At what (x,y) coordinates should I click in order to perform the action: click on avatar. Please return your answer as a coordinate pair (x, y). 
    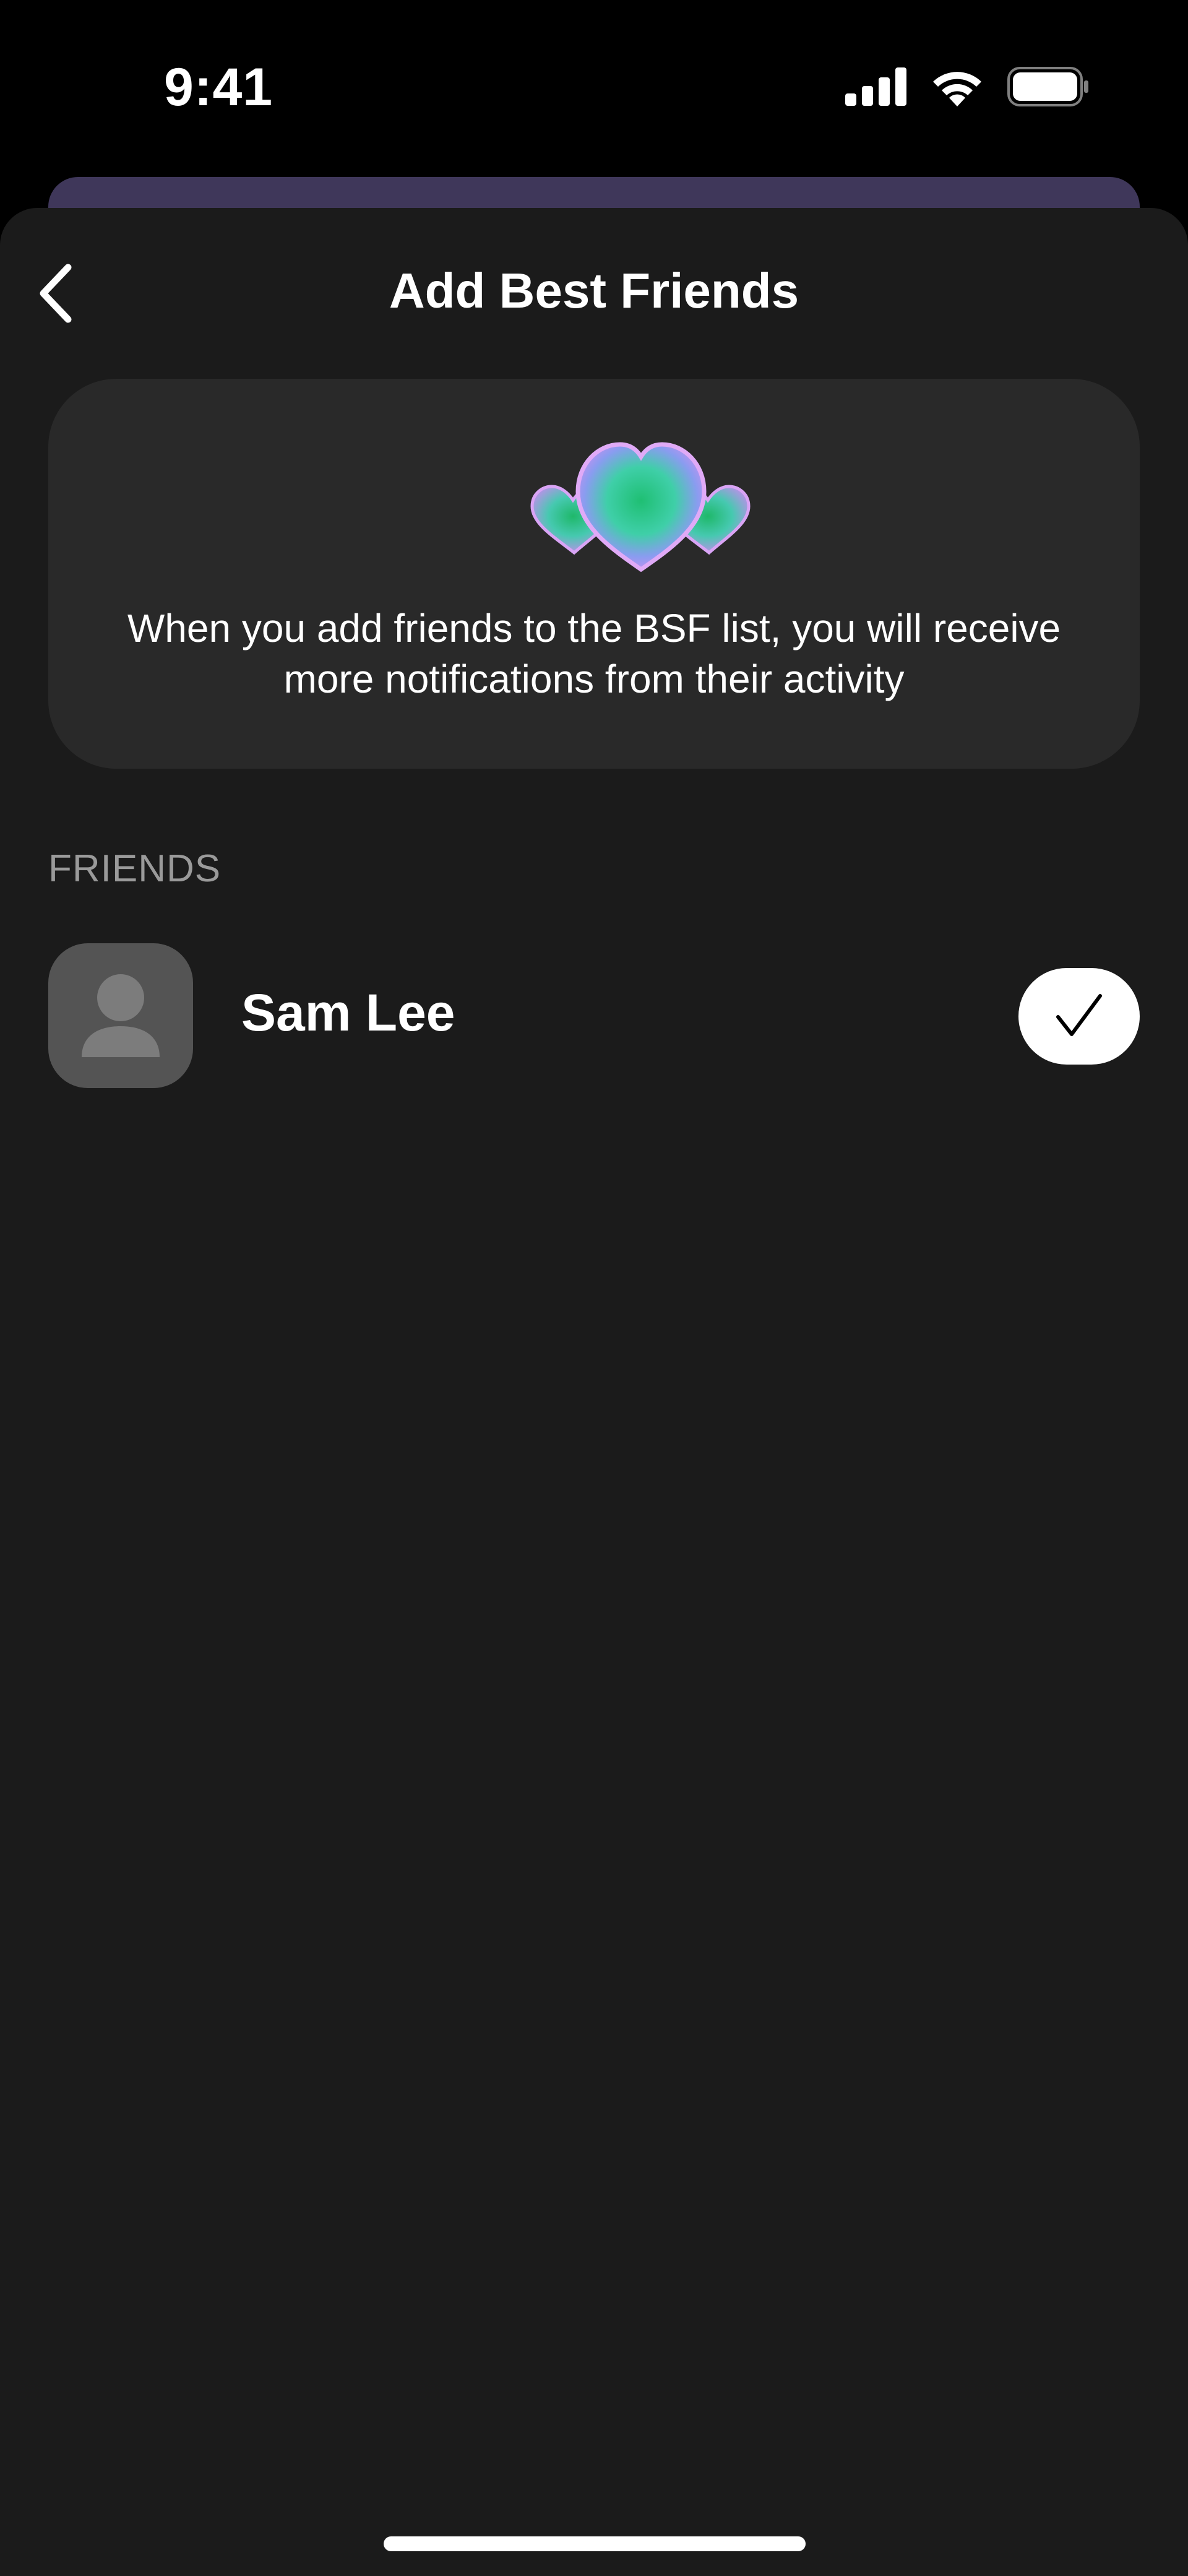
    Looking at the image, I should click on (120, 1015).